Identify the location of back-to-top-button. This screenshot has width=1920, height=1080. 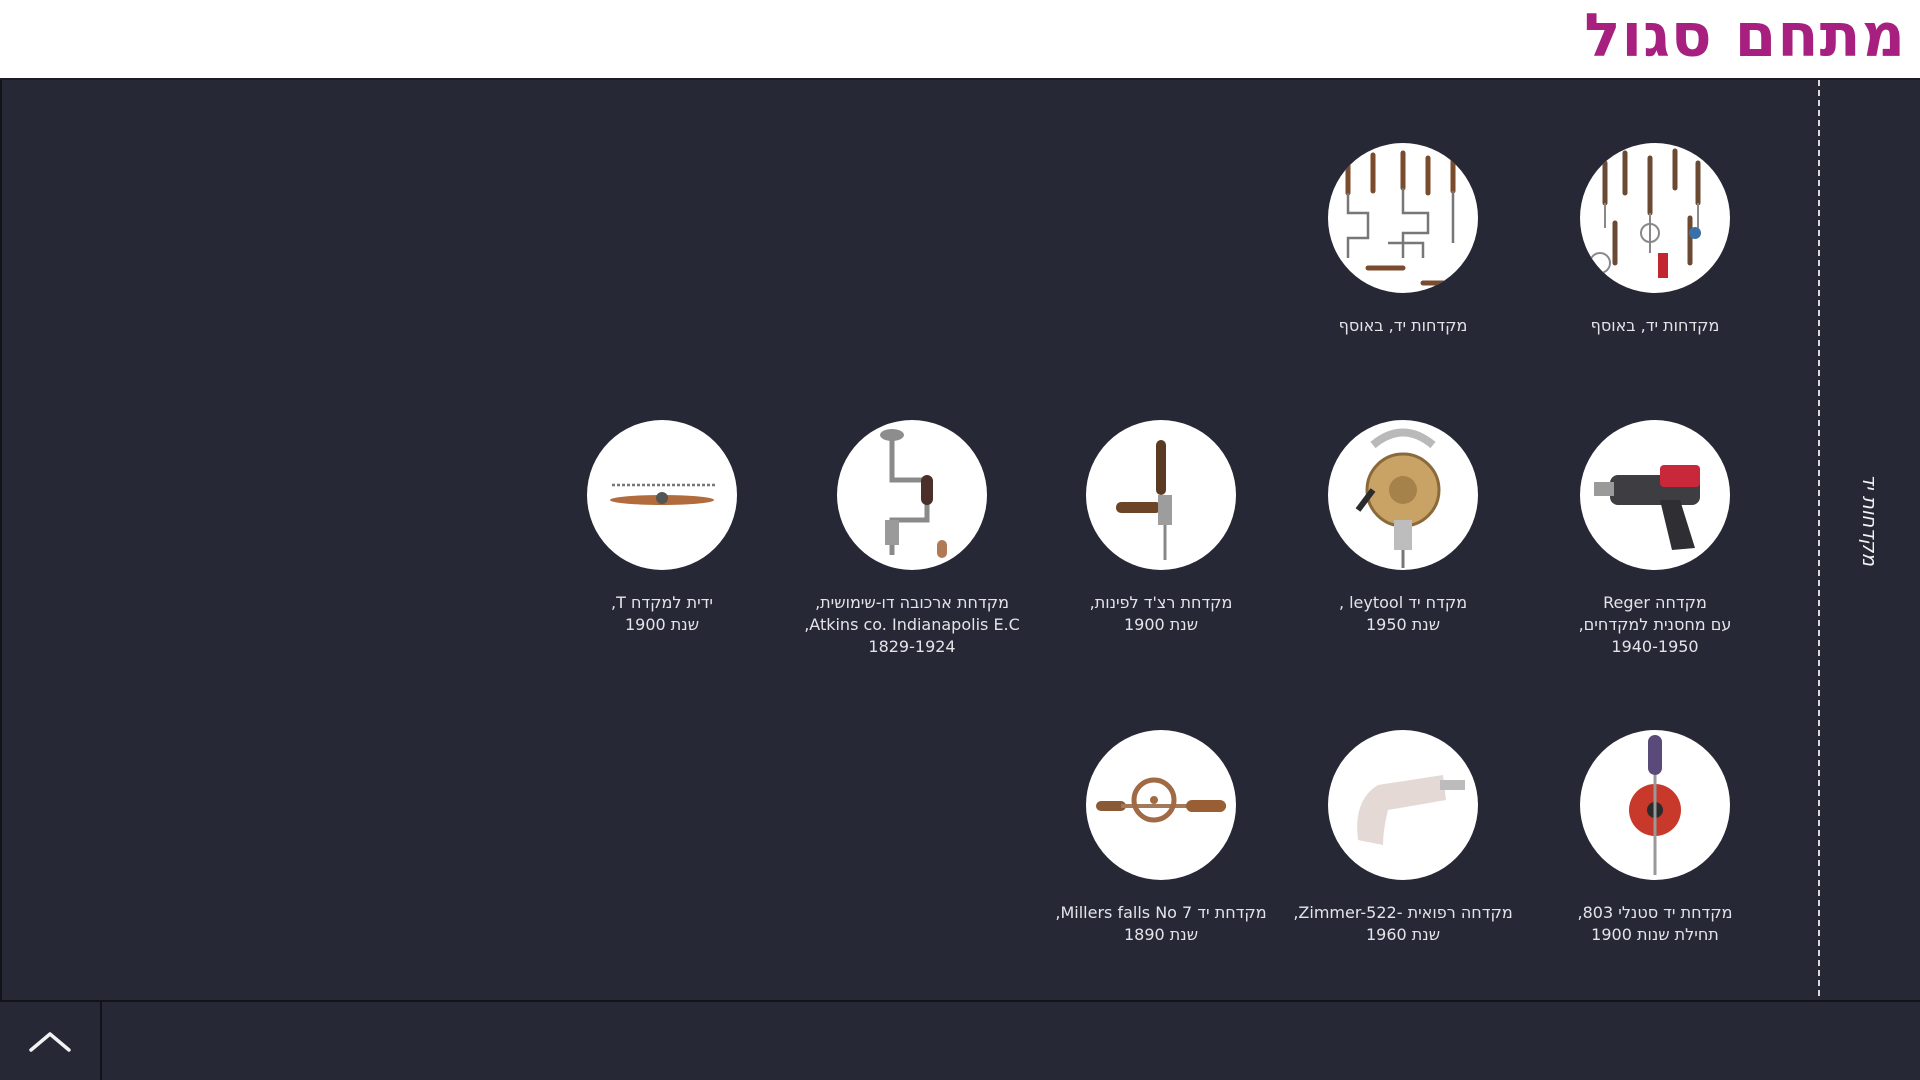
(51, 1041).